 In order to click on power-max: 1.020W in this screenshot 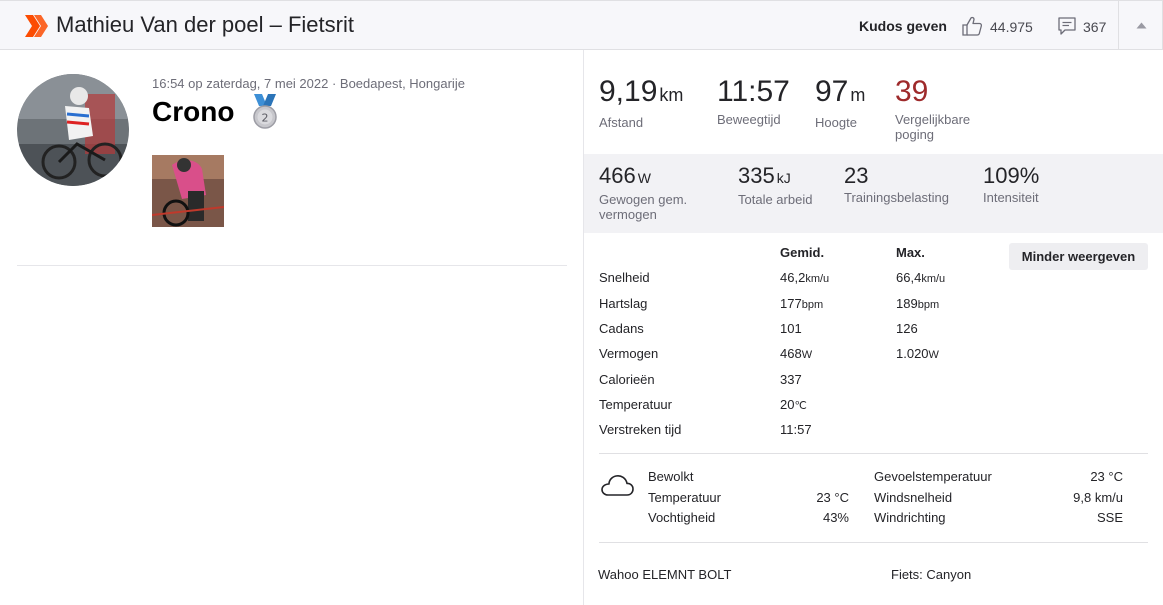, I will do `click(917, 353)`.